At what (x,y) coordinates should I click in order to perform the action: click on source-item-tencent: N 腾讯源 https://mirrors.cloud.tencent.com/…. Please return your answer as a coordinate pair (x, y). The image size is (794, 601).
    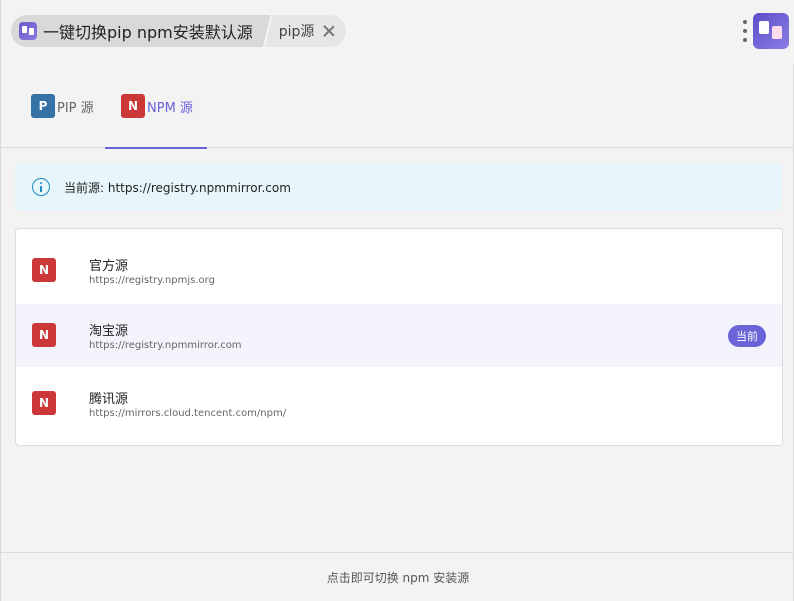
    Looking at the image, I should click on (399, 403).